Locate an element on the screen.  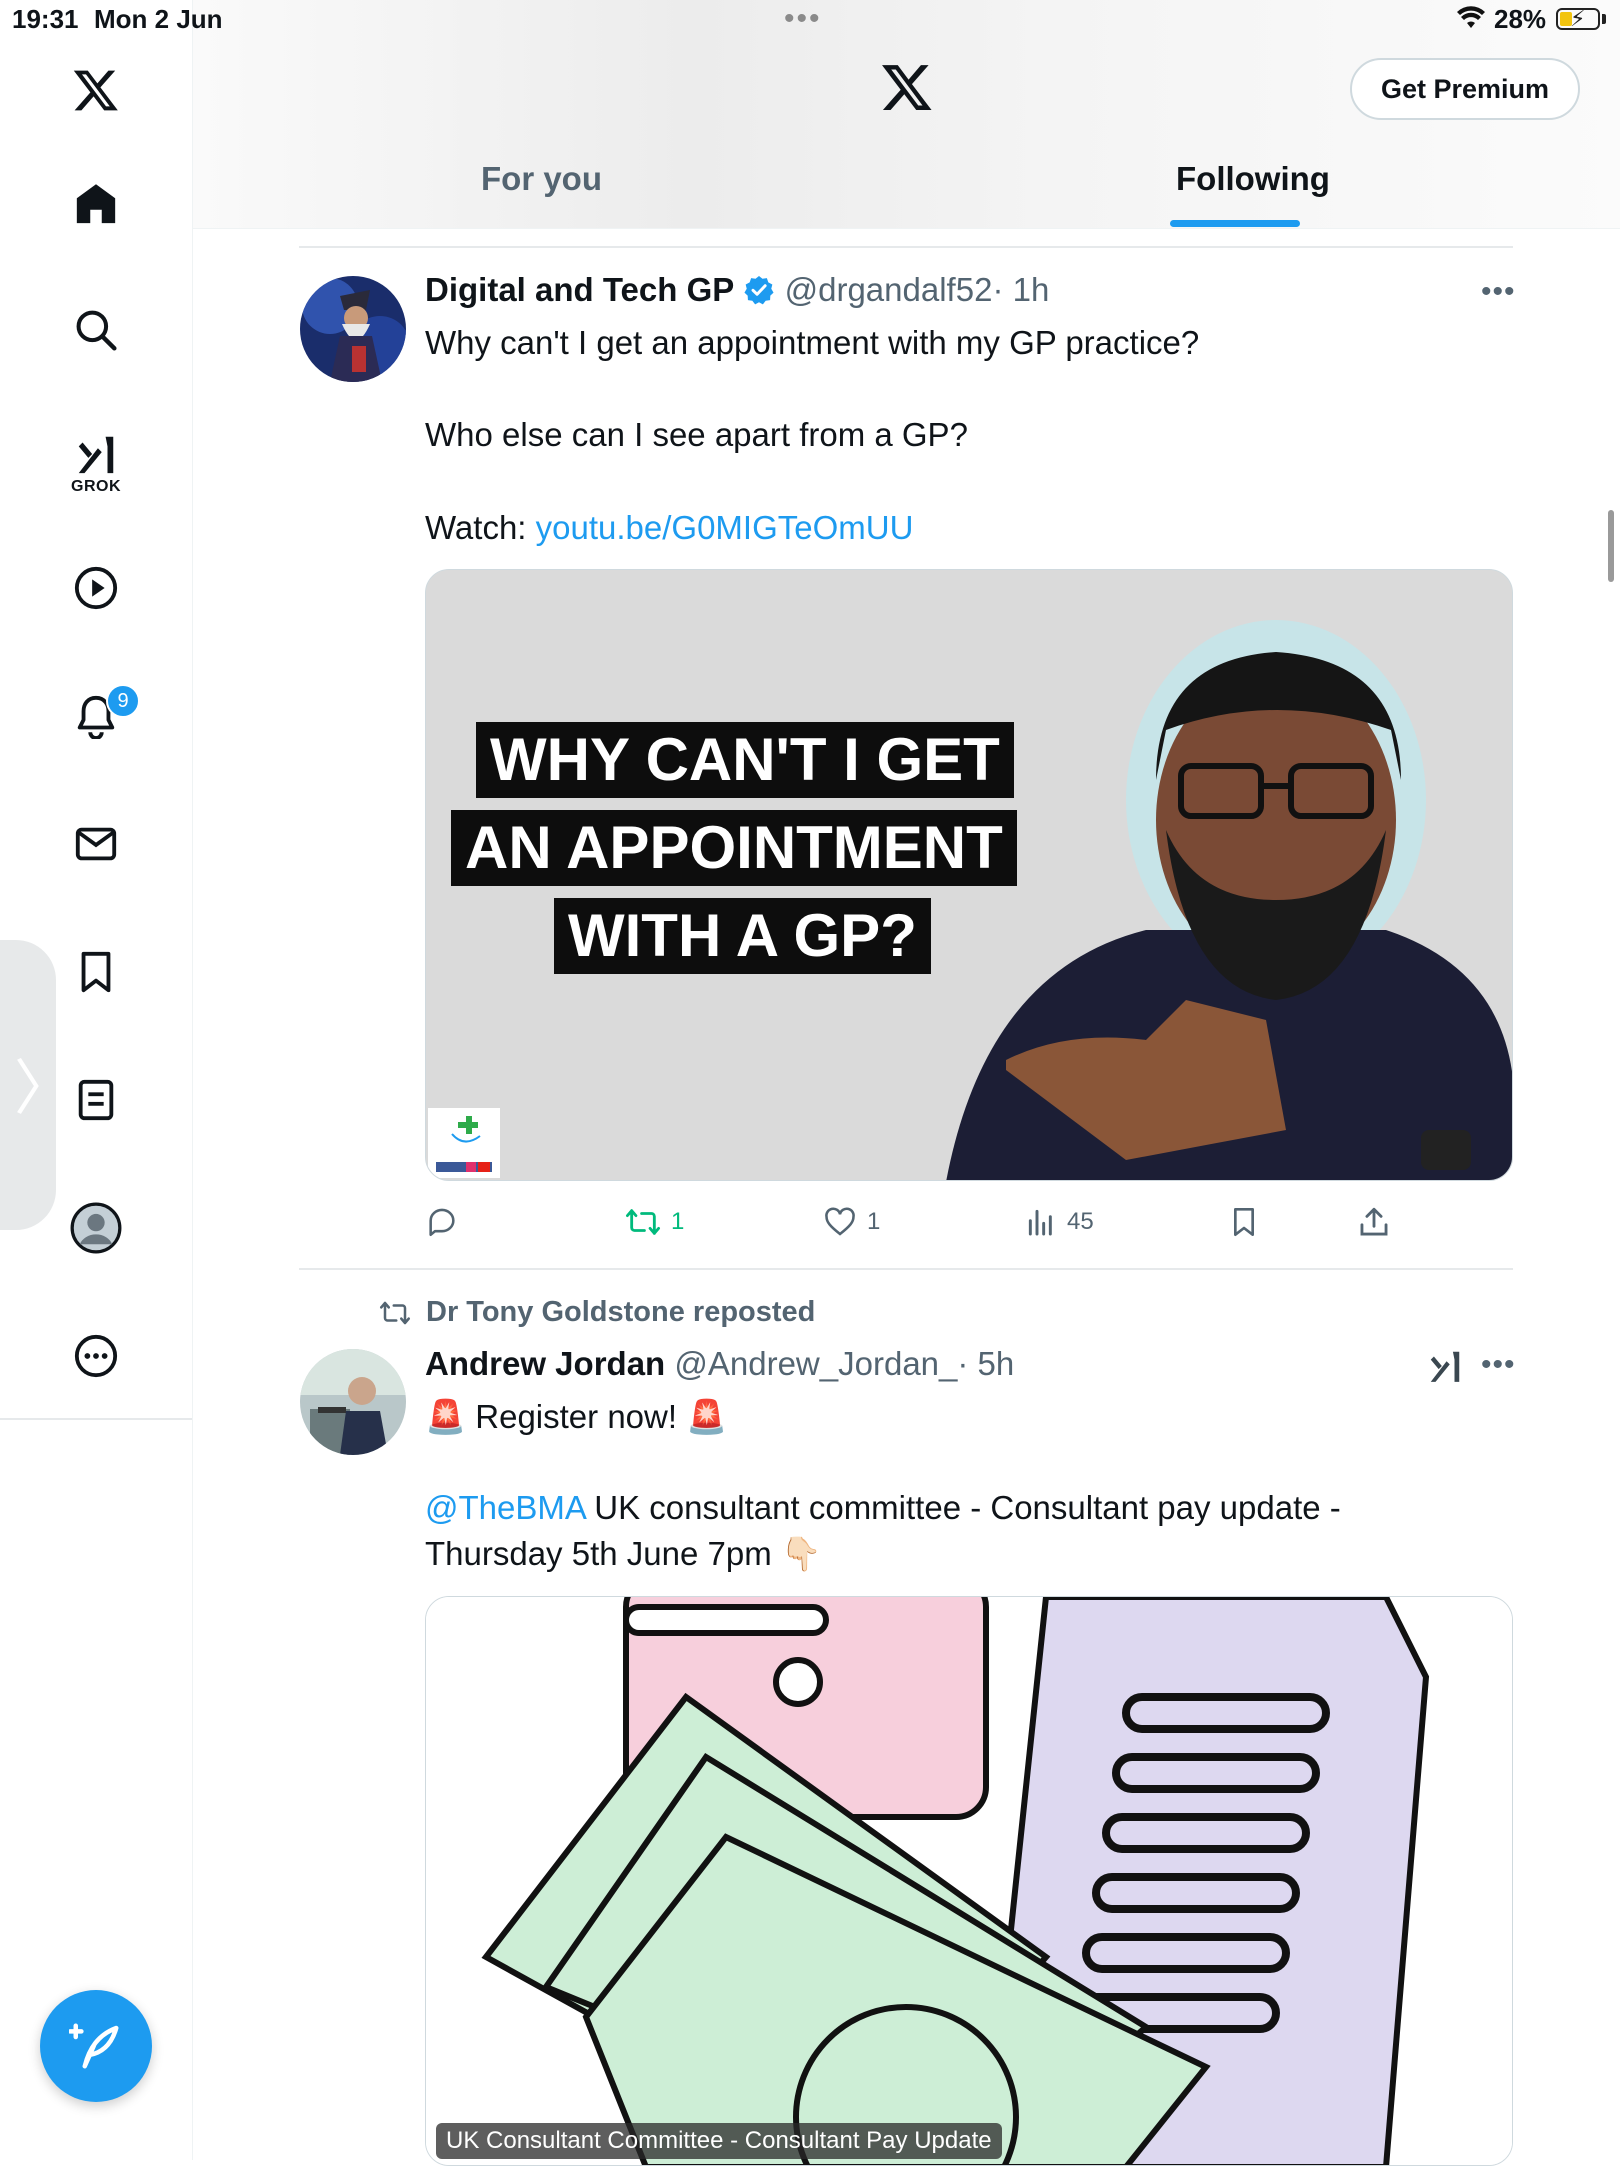
repost-button: 1 is located at coordinates (654, 1222).